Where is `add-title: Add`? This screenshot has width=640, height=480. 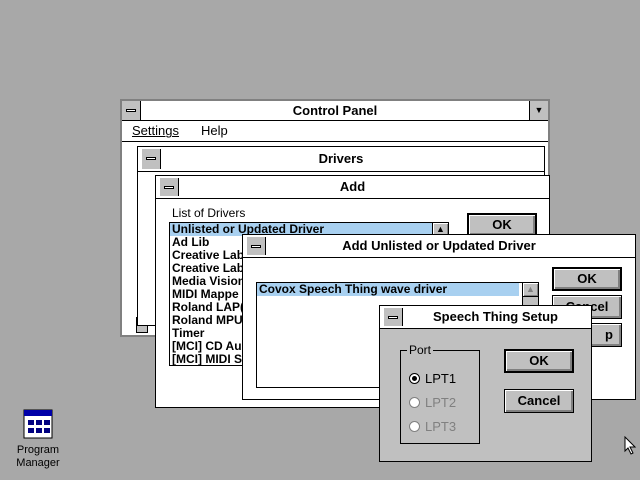 add-title: Add is located at coordinates (352, 186).